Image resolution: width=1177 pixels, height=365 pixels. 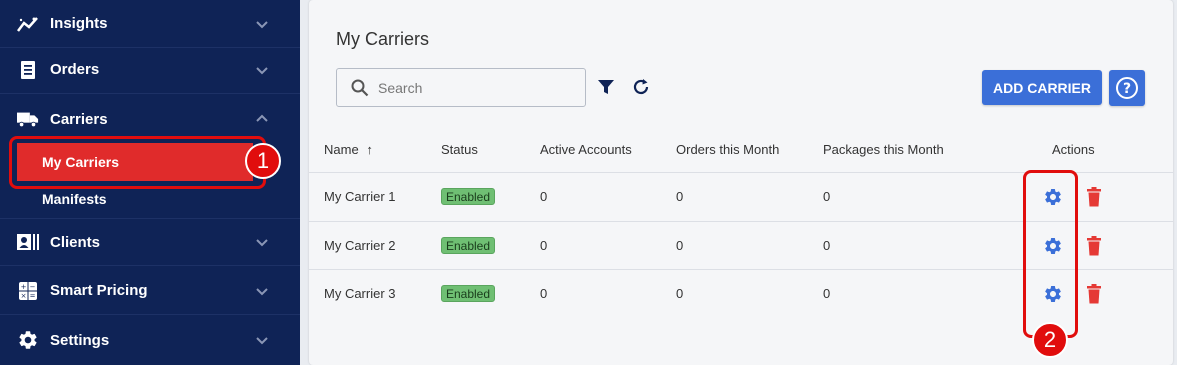 What do you see at coordinates (263, 161) in the screenshot?
I see `callout-number-1: 1` at bounding box center [263, 161].